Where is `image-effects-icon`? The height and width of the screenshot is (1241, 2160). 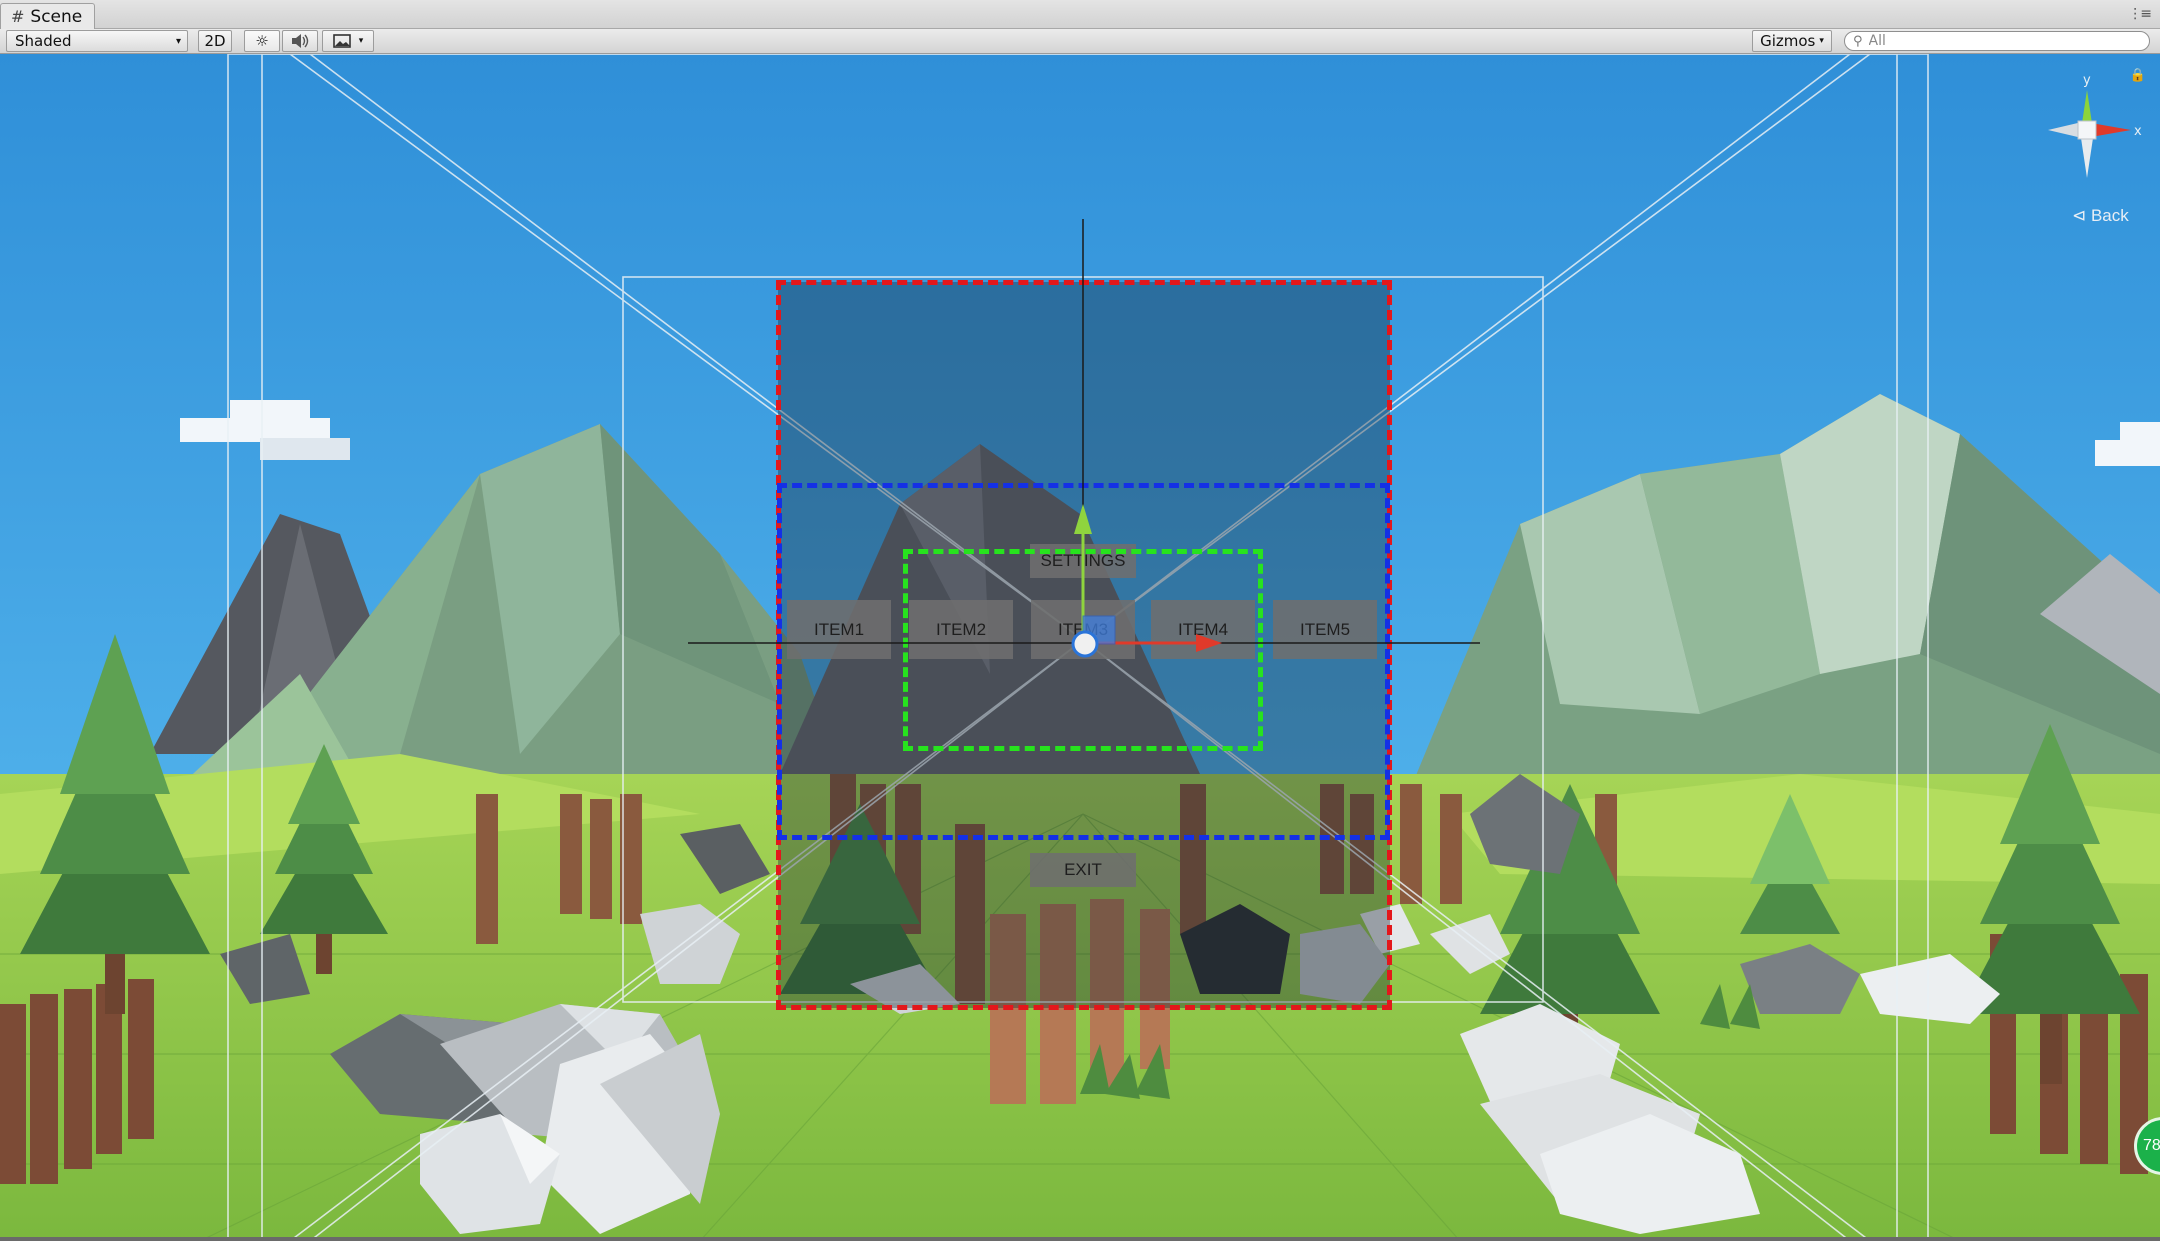 image-effects-icon is located at coordinates (341, 41).